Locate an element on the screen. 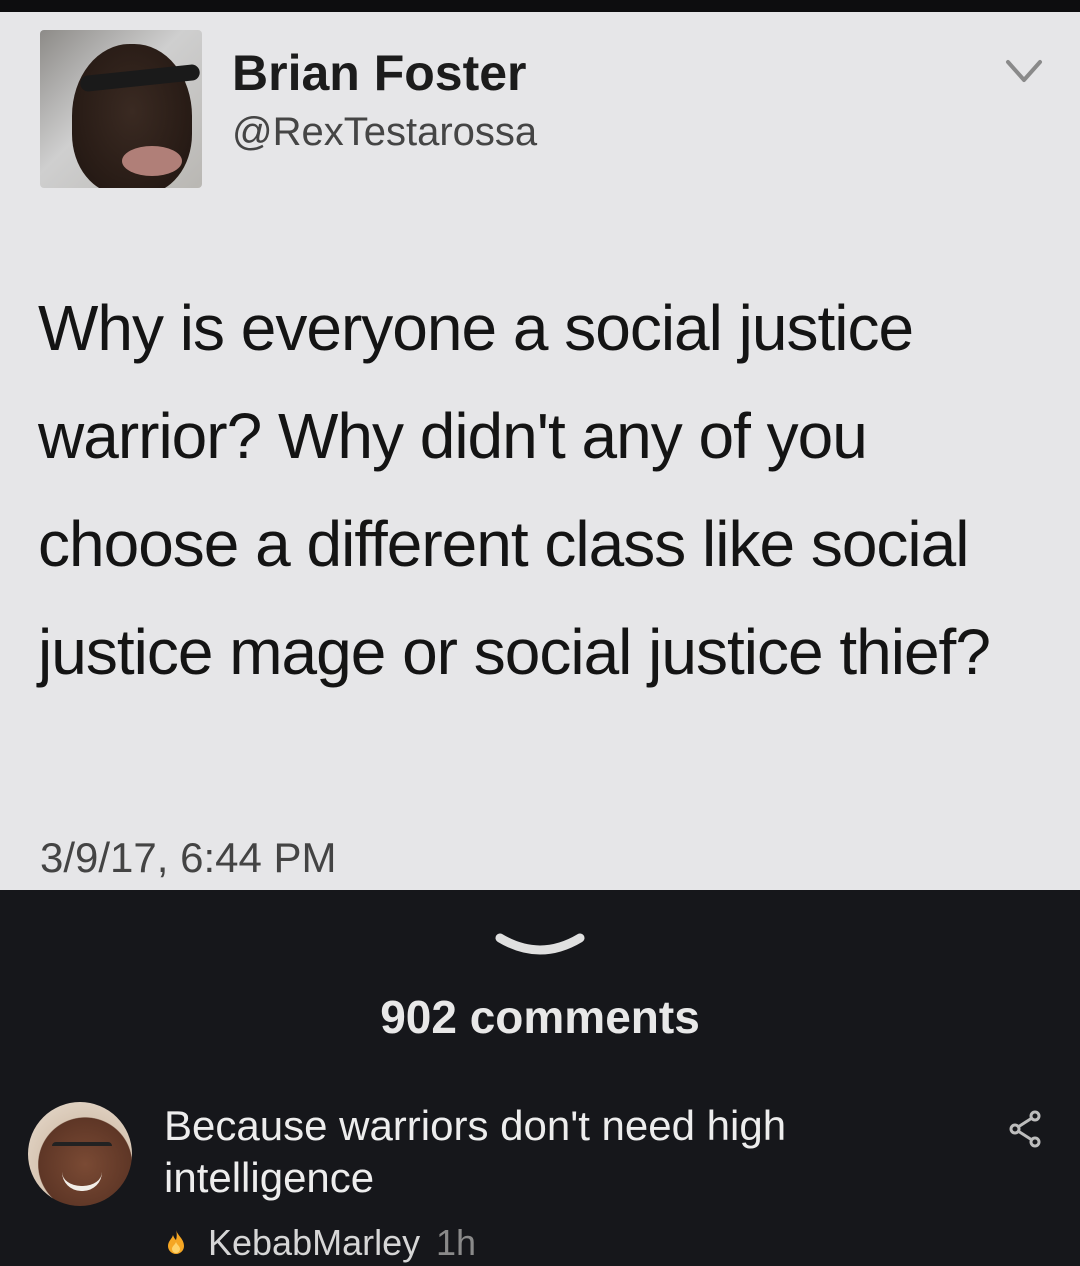 The height and width of the screenshot is (1266, 1080). commenter-avatar is located at coordinates (80, 1154).